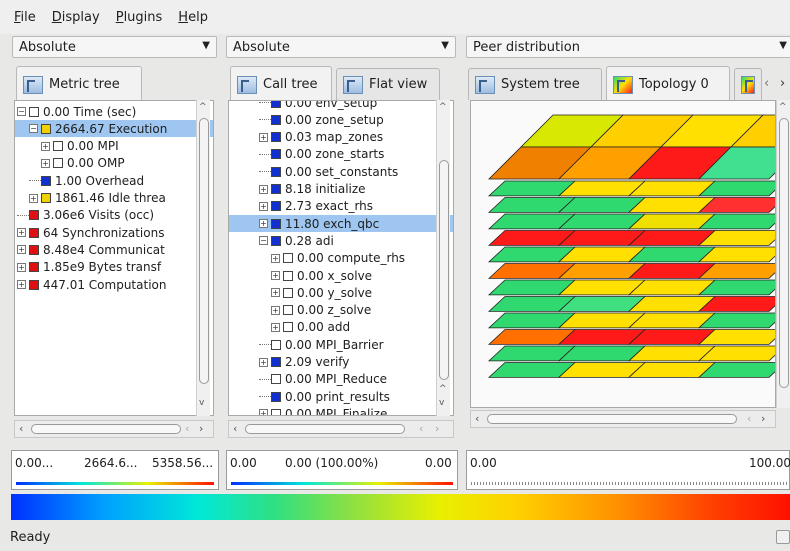 This screenshot has height=551, width=790. I want to click on tree-row: 1.00 Overhead, so click(114, 180).